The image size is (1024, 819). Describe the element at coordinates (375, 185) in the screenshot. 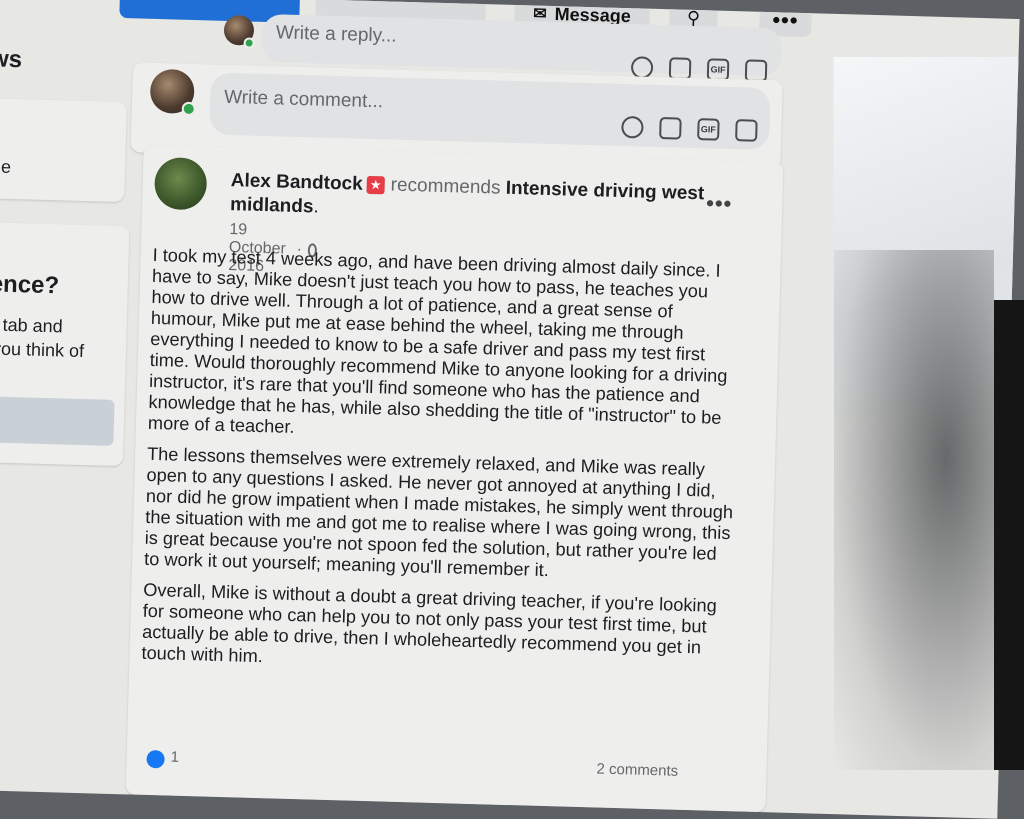

I see `recommend-star-icon: ★` at that location.